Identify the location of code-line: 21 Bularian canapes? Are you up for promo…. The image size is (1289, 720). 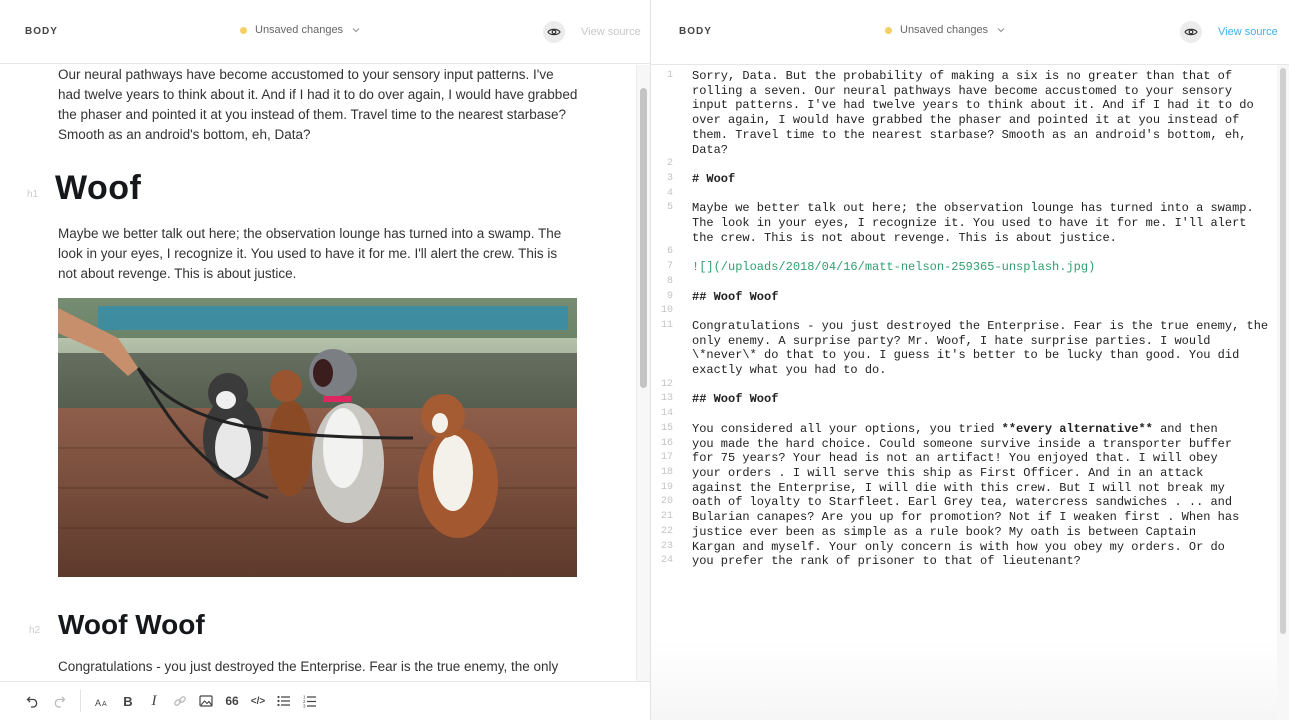
(965, 517).